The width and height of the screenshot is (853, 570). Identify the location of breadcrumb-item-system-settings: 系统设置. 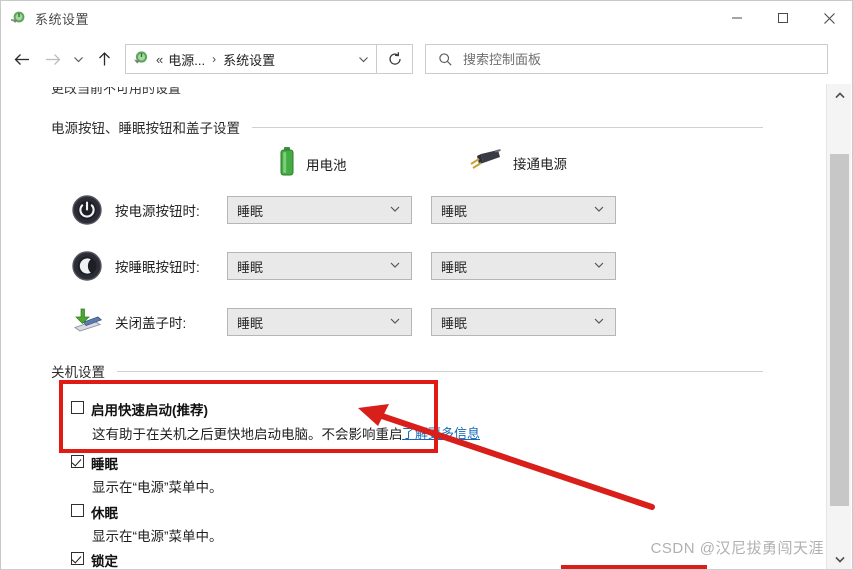
(249, 59).